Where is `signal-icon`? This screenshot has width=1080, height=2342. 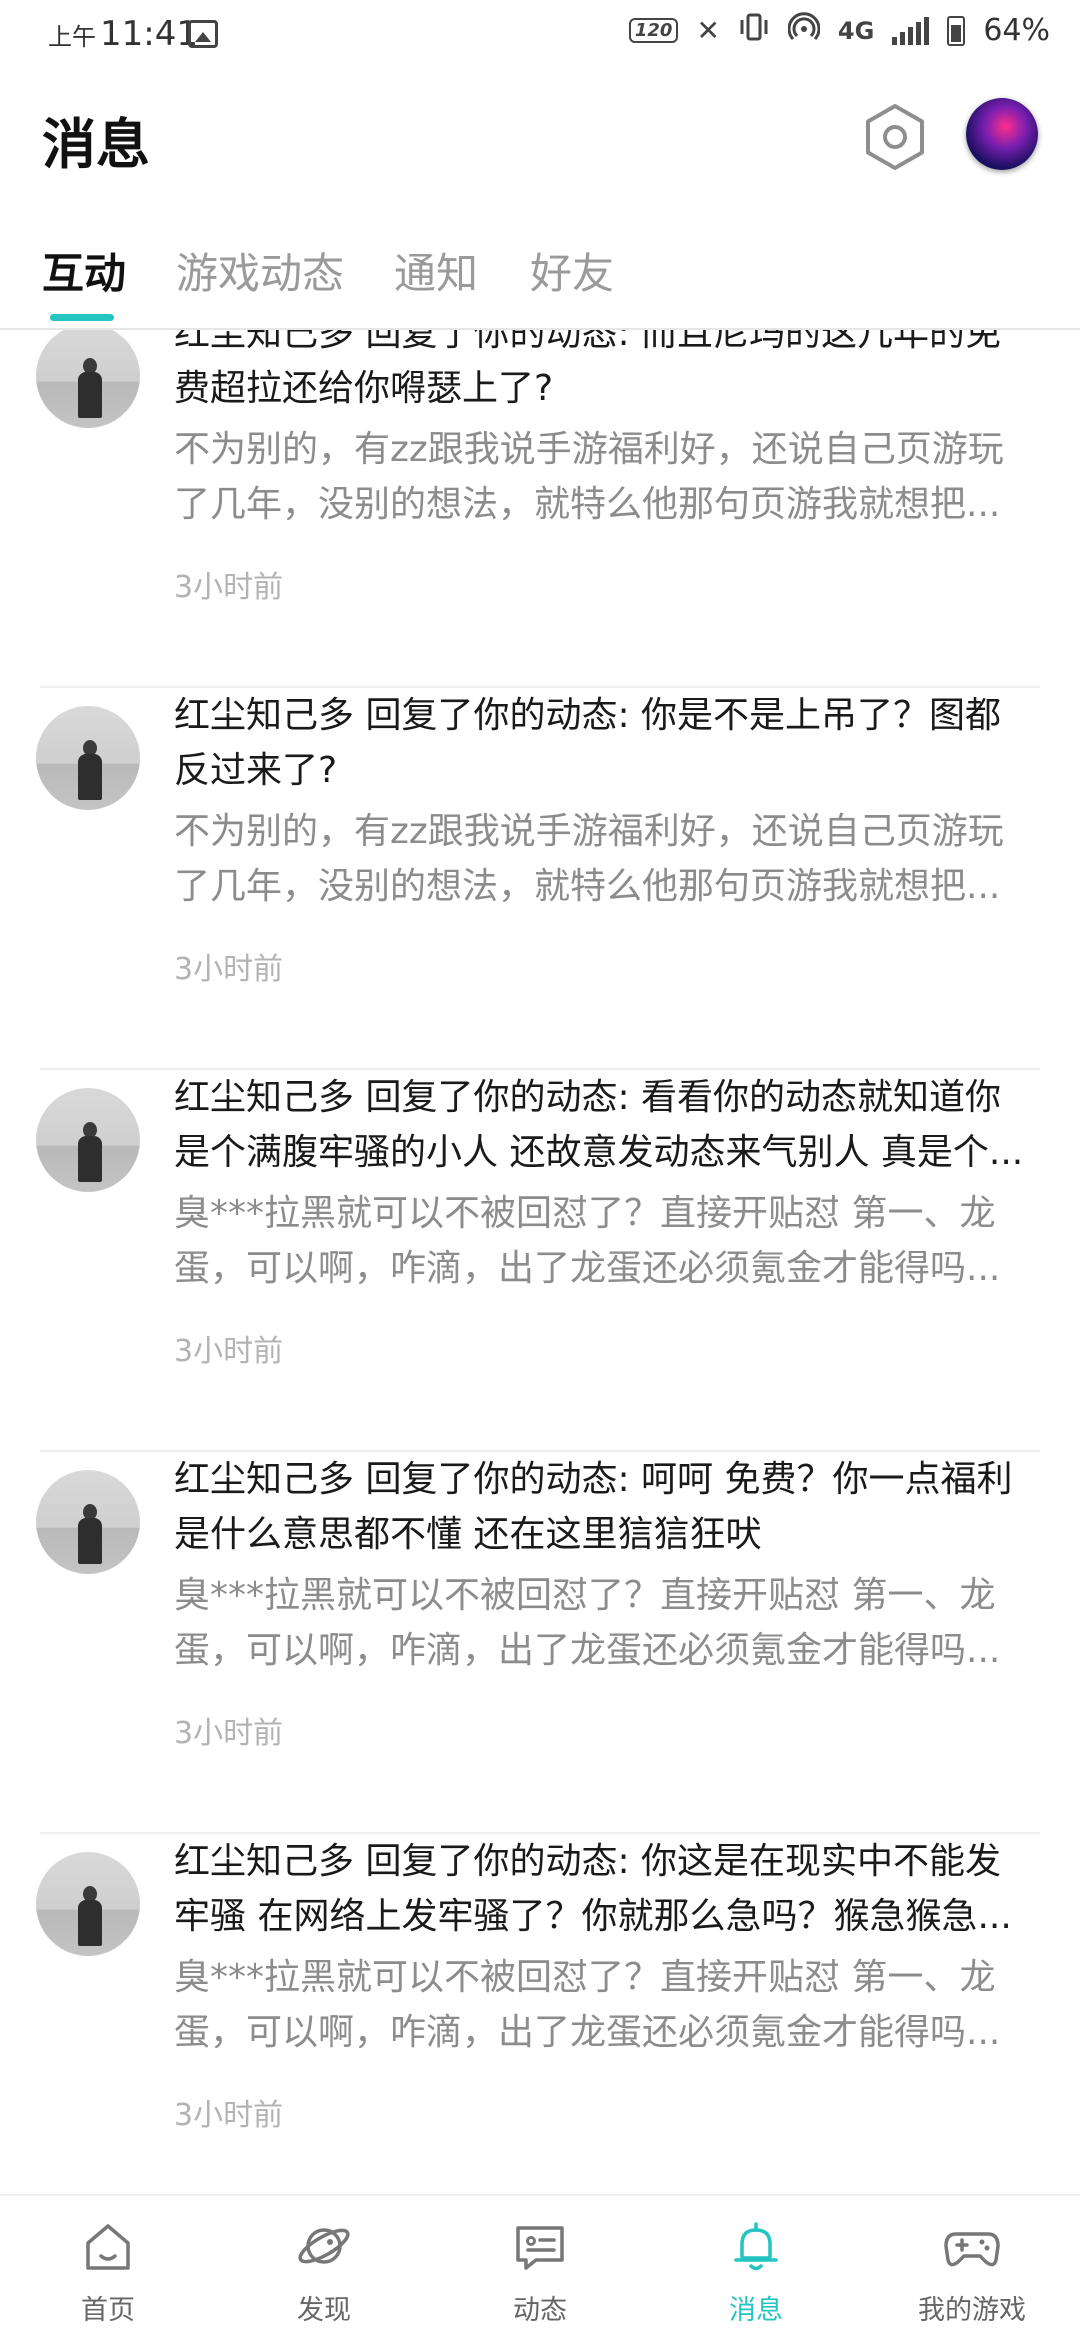 signal-icon is located at coordinates (911, 30).